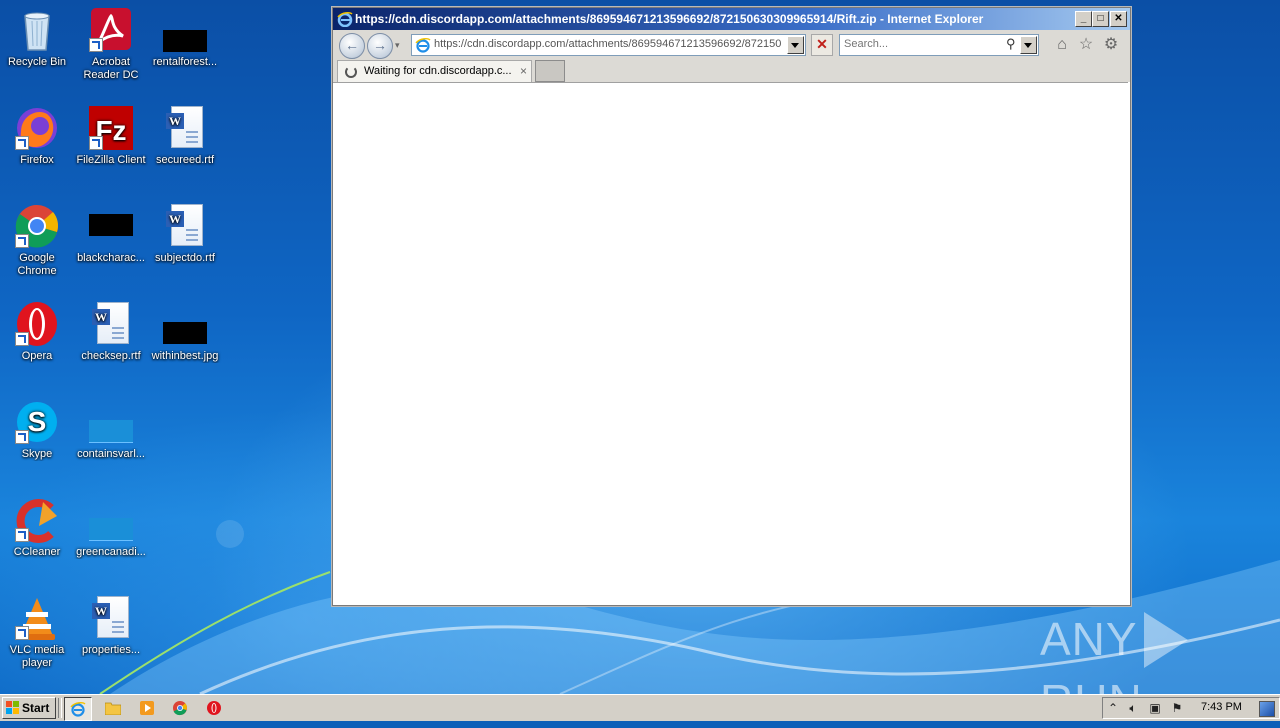 This screenshot has height=728, width=1280. I want to click on recent-pages-dropdown-icon: ▾, so click(397, 45).